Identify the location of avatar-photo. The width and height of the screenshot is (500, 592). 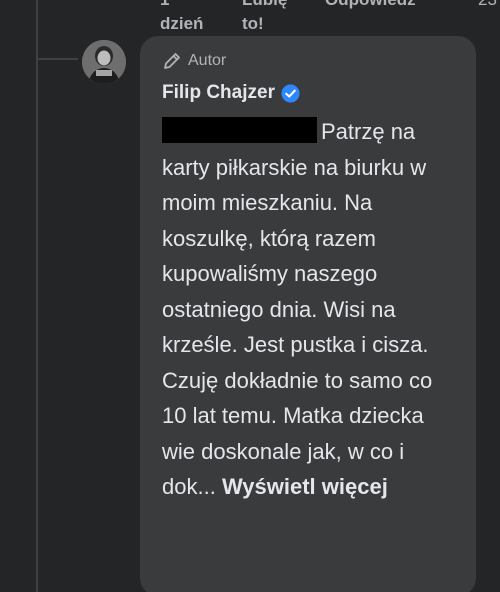
(104, 62).